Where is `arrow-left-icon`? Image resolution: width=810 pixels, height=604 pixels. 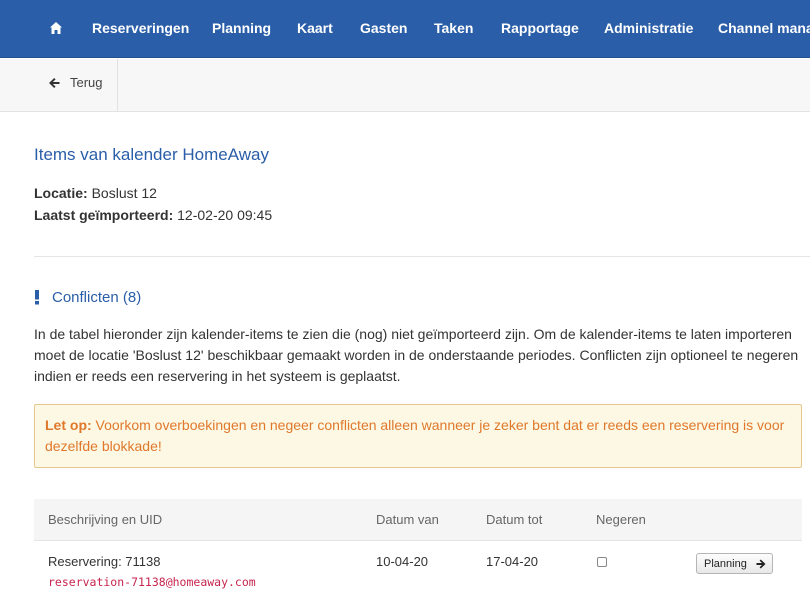 arrow-left-icon is located at coordinates (54, 83).